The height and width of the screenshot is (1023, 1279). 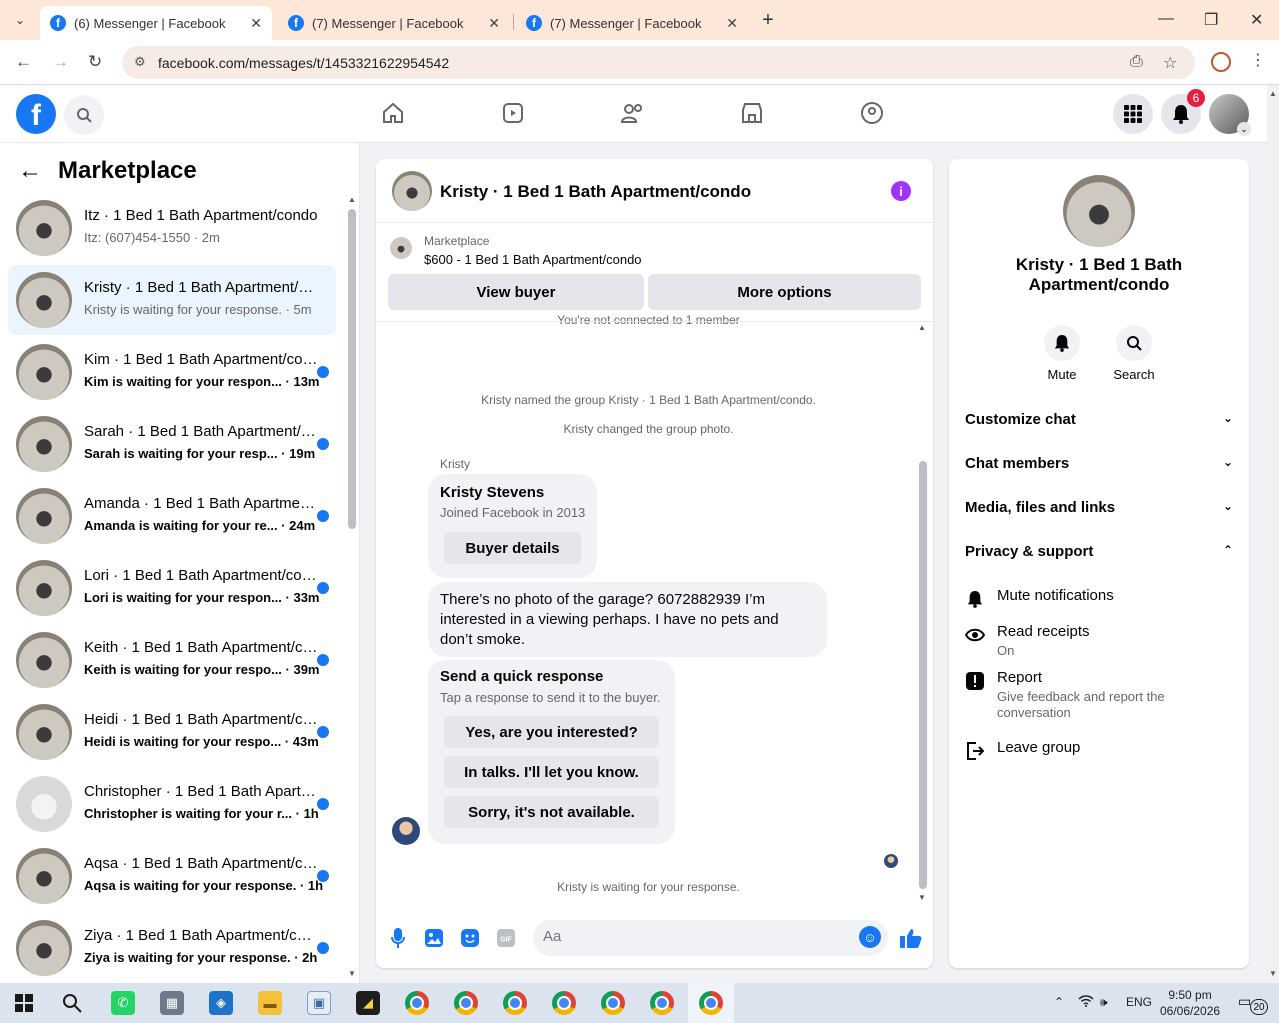 I want to click on url-text: facebook.com/messages/t/1453321622954542, so click(x=303, y=63).